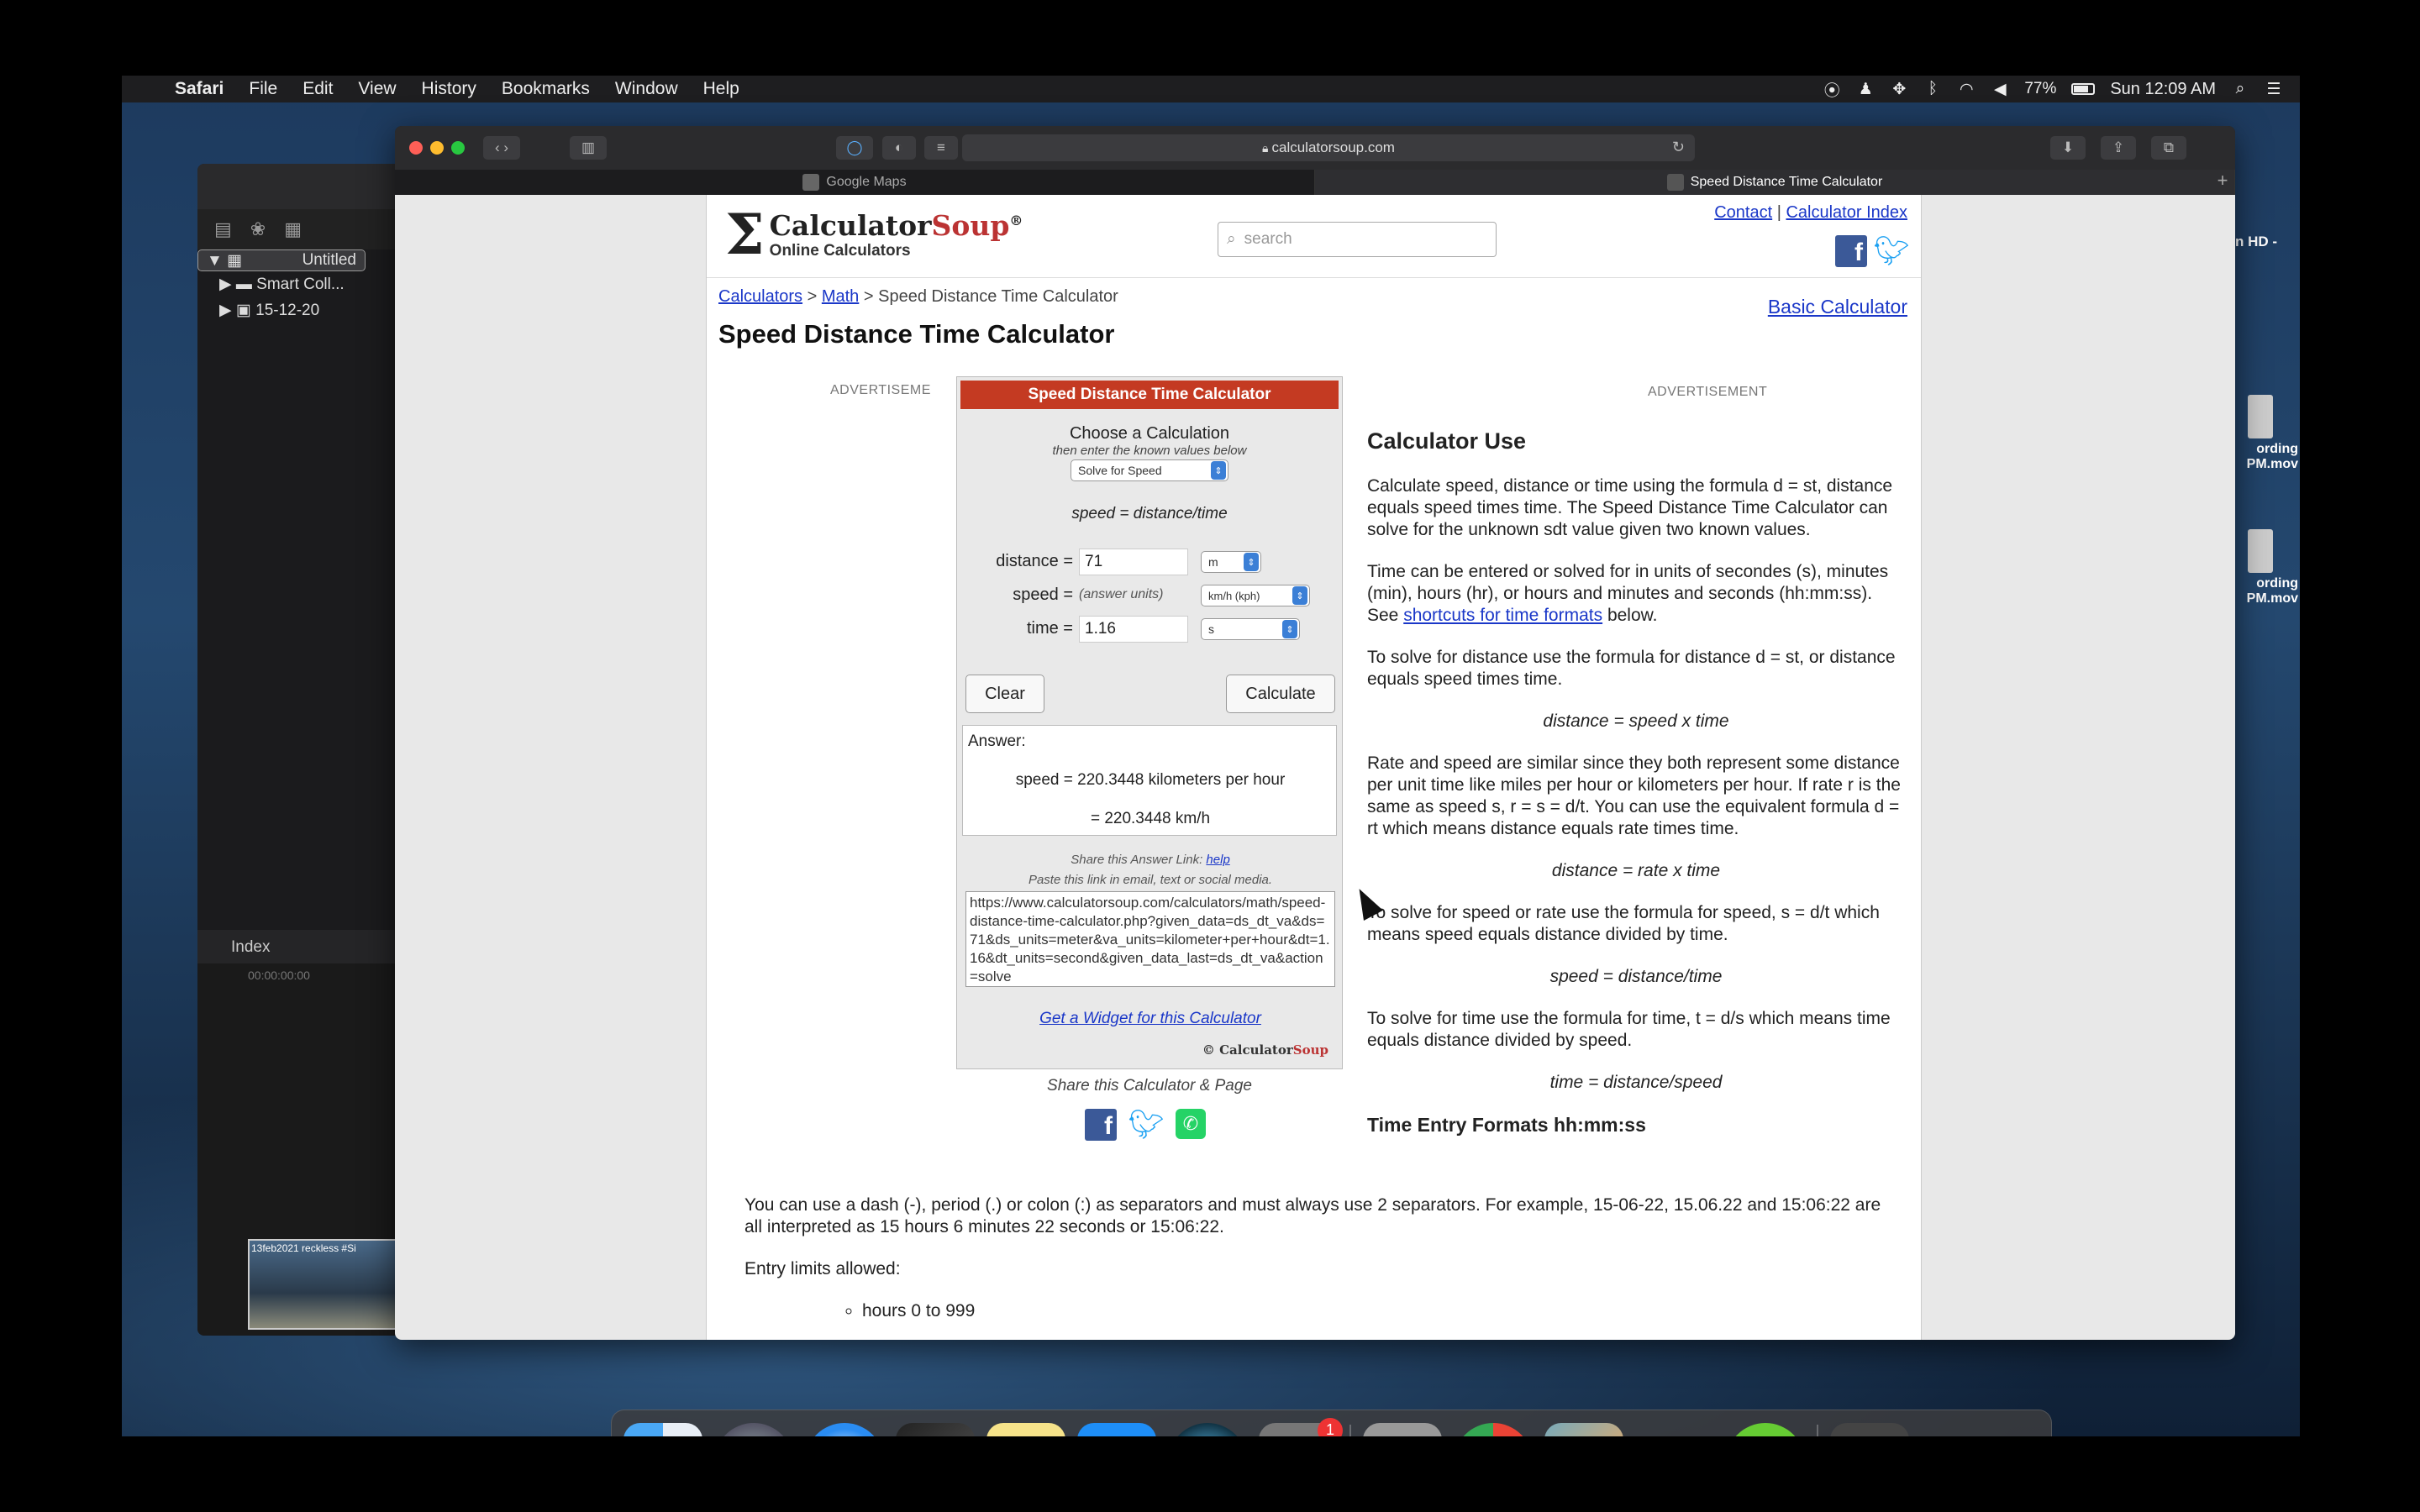 Image resolution: width=2420 pixels, height=1512 pixels. What do you see at coordinates (1765, 1429) in the screenshot?
I see `airdrop-icon: ⊟` at bounding box center [1765, 1429].